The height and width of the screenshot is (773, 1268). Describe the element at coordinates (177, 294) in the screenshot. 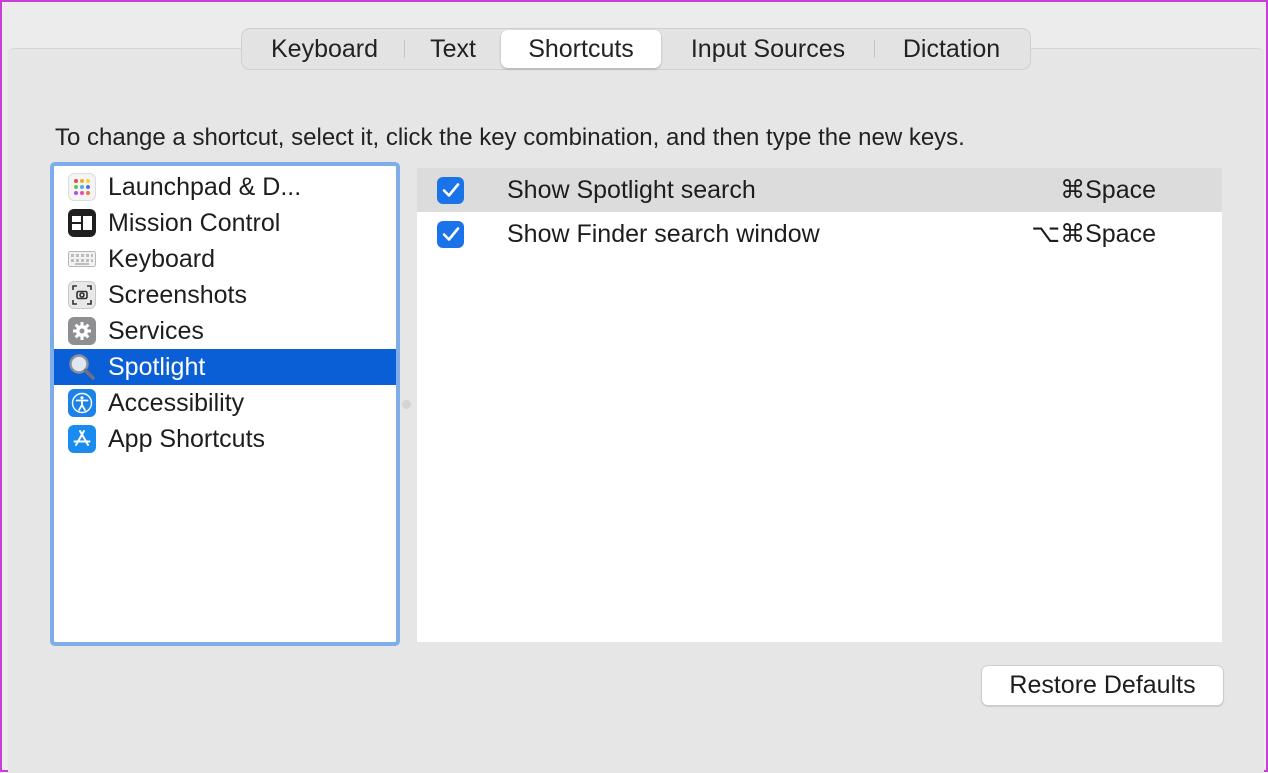

I see `sidebar-item-label: Screenshots` at that location.